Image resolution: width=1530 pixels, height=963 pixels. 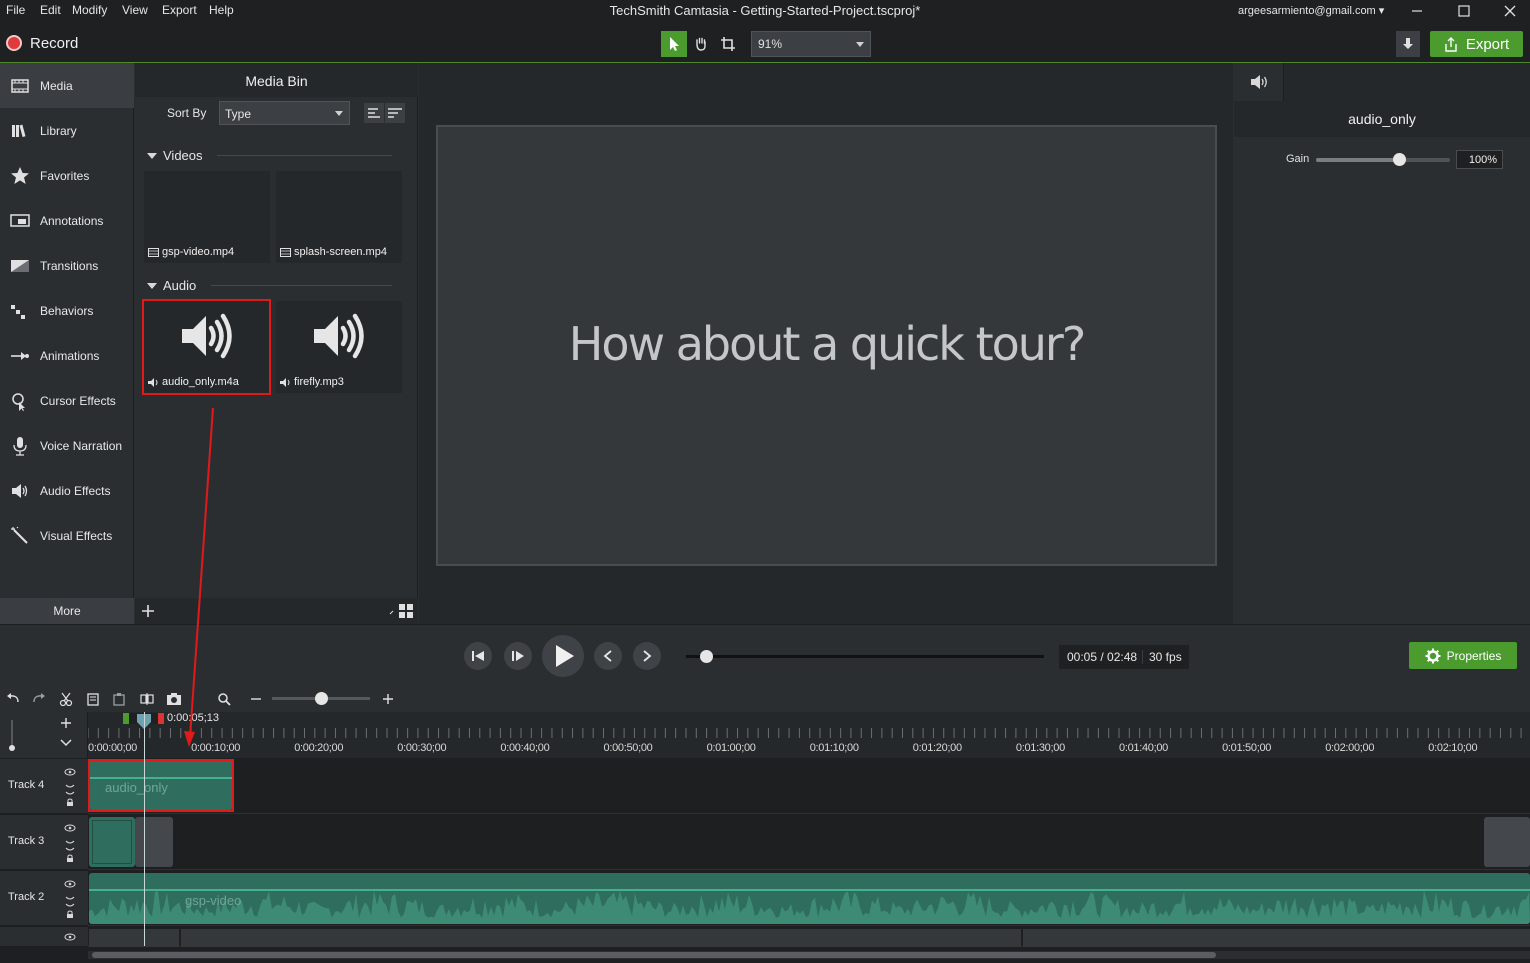 I want to click on track-lane: gsp-video, so click(x=809, y=898).